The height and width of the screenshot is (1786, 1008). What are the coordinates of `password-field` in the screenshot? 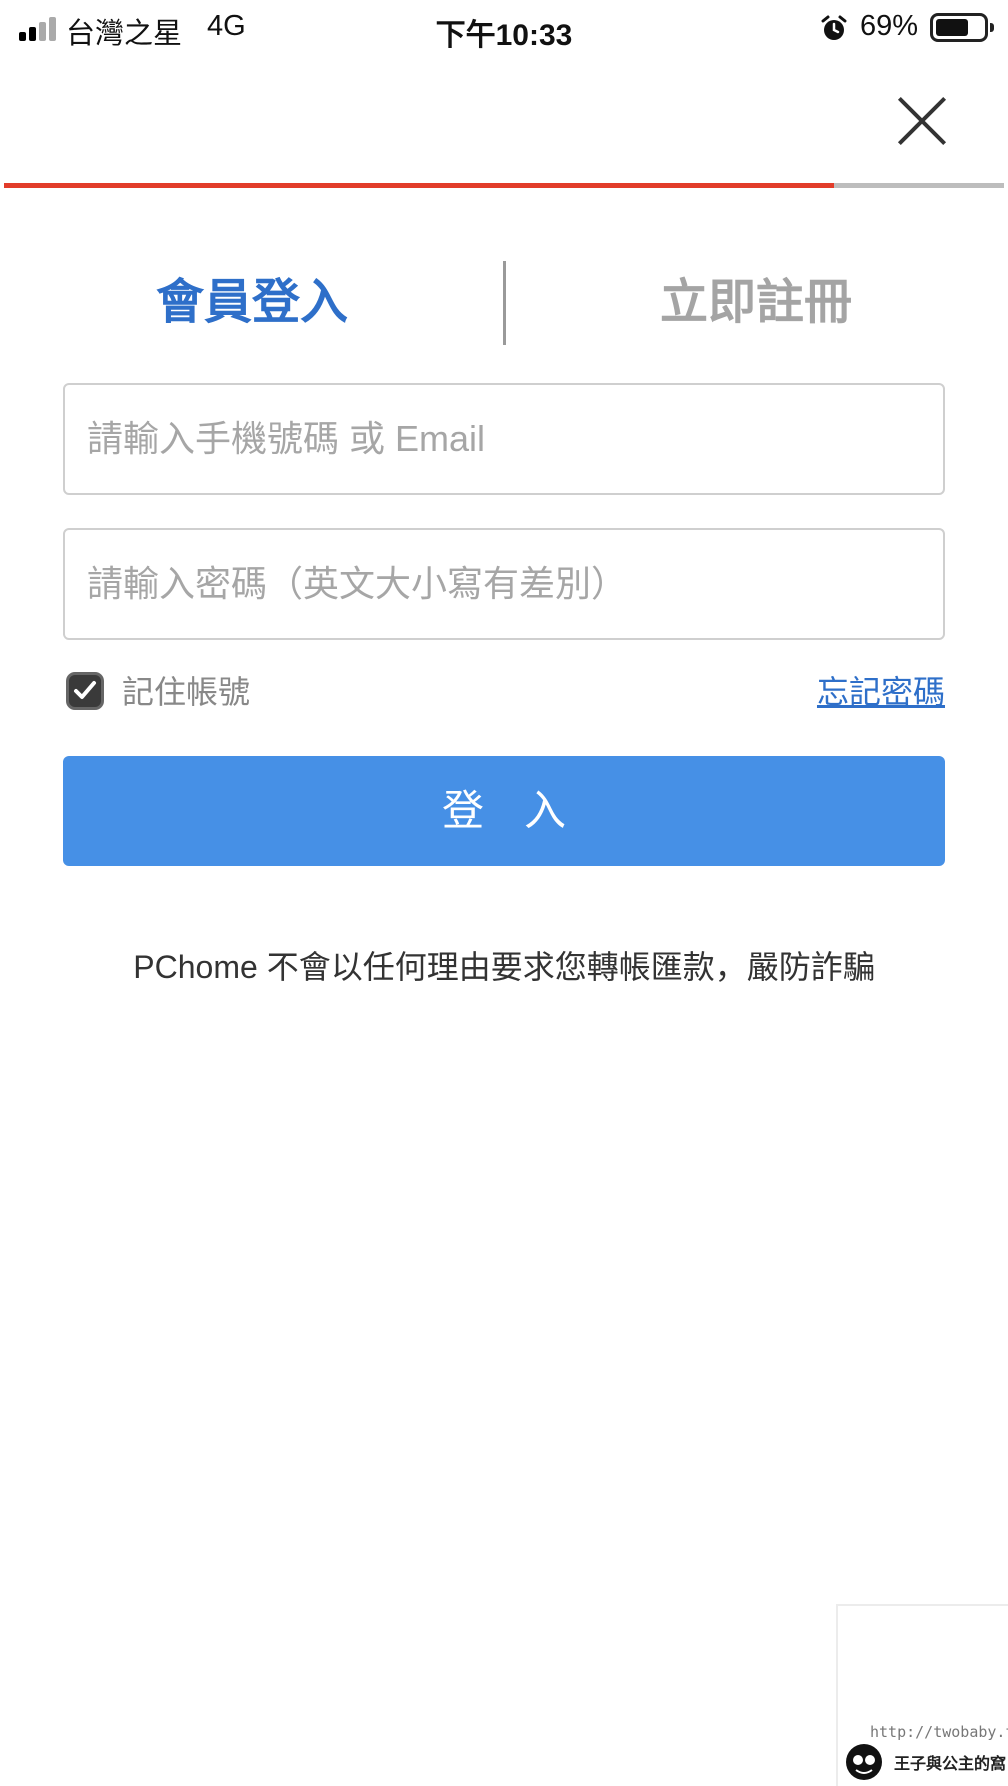 It's located at (504, 584).